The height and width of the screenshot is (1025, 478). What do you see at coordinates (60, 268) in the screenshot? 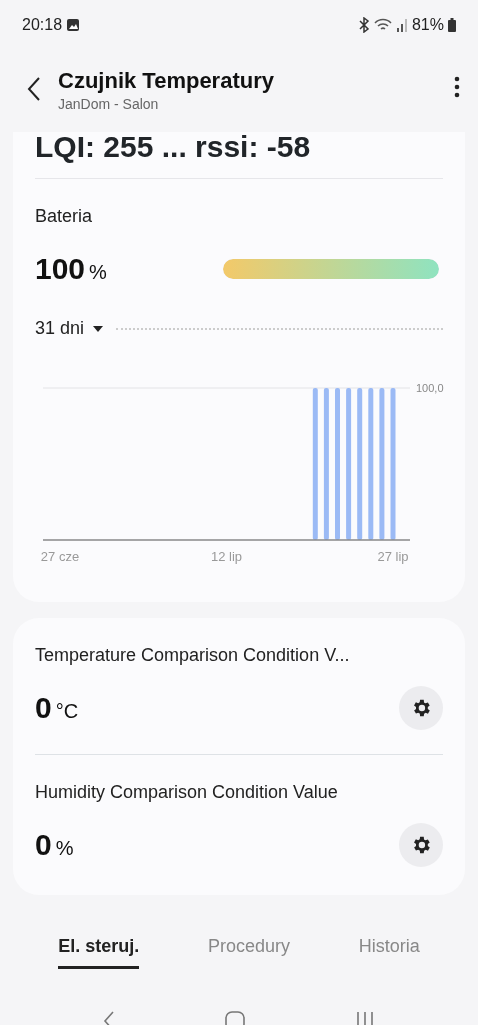
I see `battery-value: 100` at bounding box center [60, 268].